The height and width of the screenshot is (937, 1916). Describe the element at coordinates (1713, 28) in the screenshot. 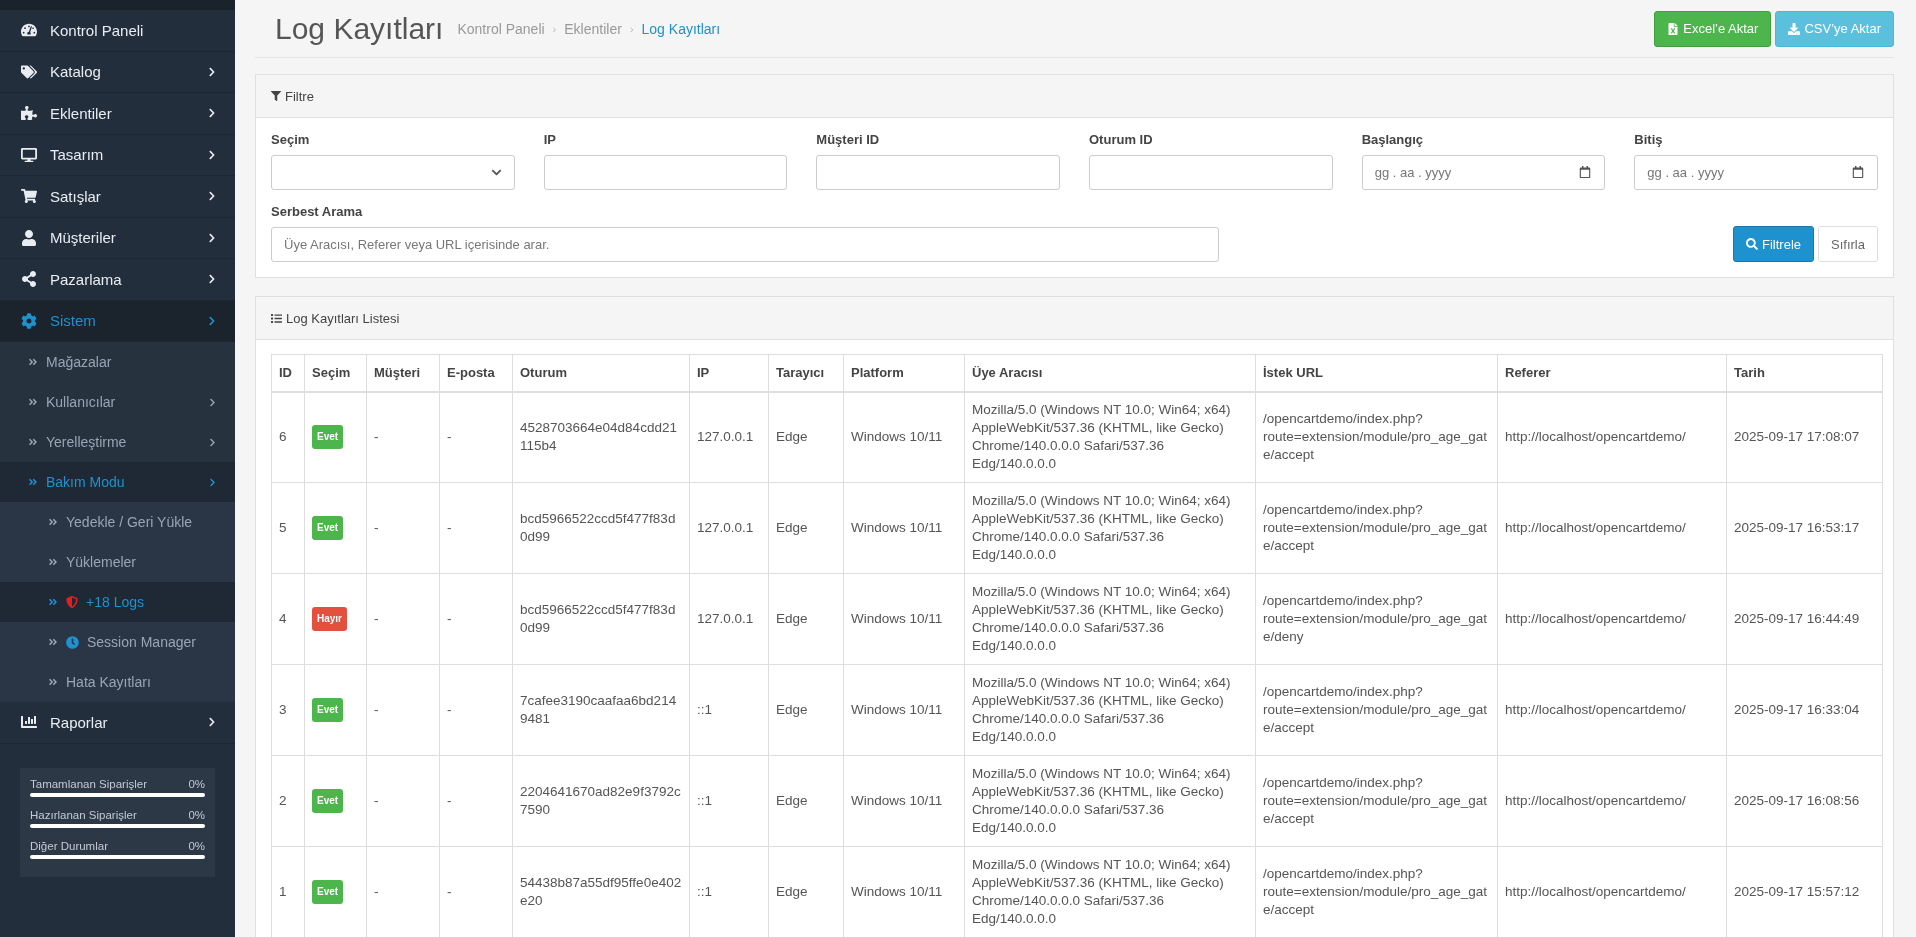

I see `action-button: Excel’e Aktar` at that location.